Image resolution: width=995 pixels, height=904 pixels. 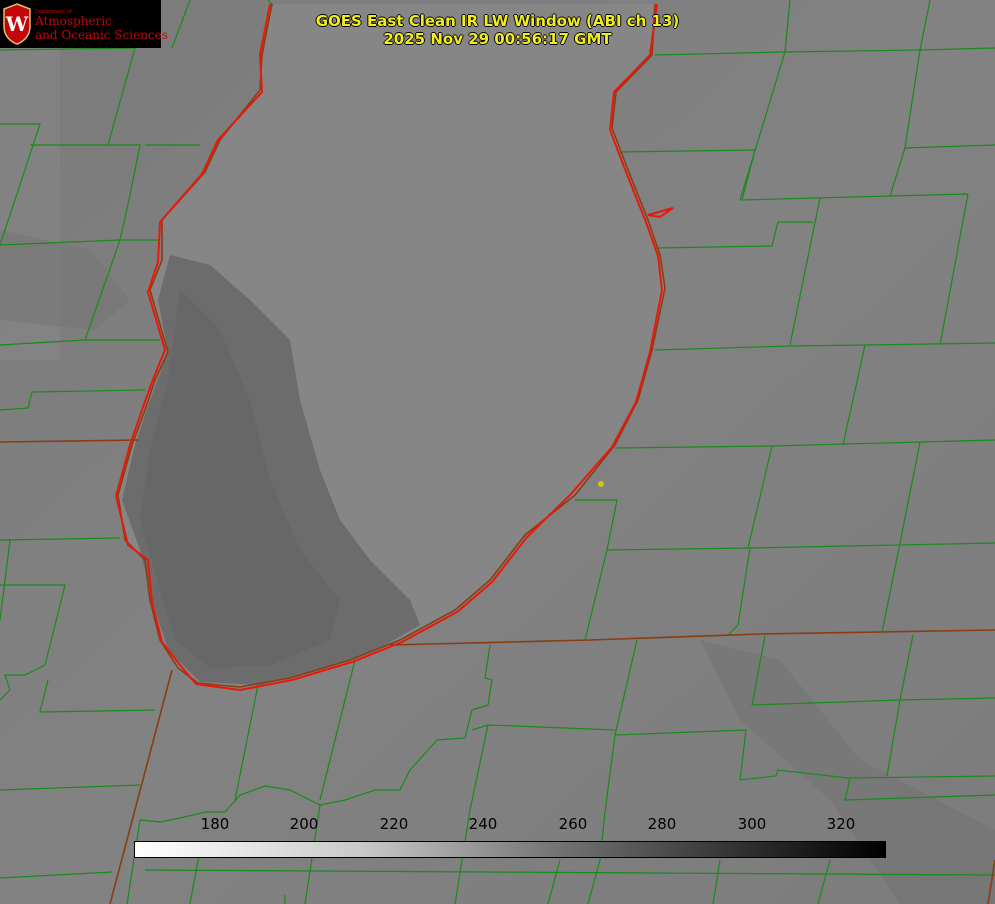 I want to click on location-marker, so click(x=601, y=484).